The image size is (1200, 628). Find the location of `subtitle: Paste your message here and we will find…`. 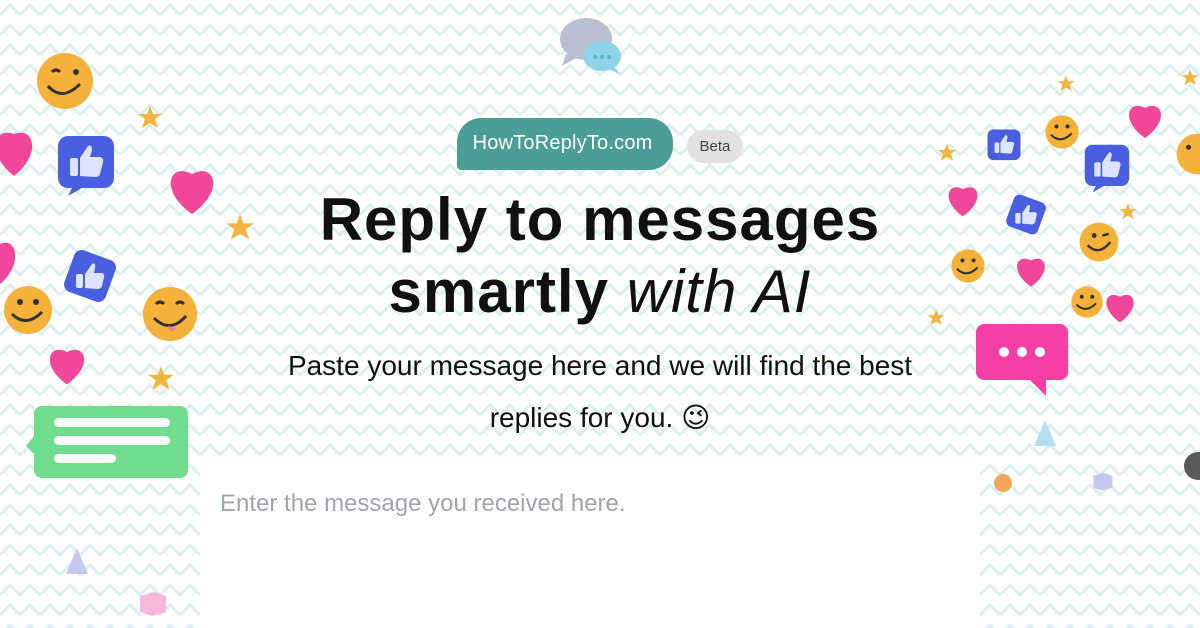

subtitle: Paste your message here and we will find… is located at coordinates (600, 392).